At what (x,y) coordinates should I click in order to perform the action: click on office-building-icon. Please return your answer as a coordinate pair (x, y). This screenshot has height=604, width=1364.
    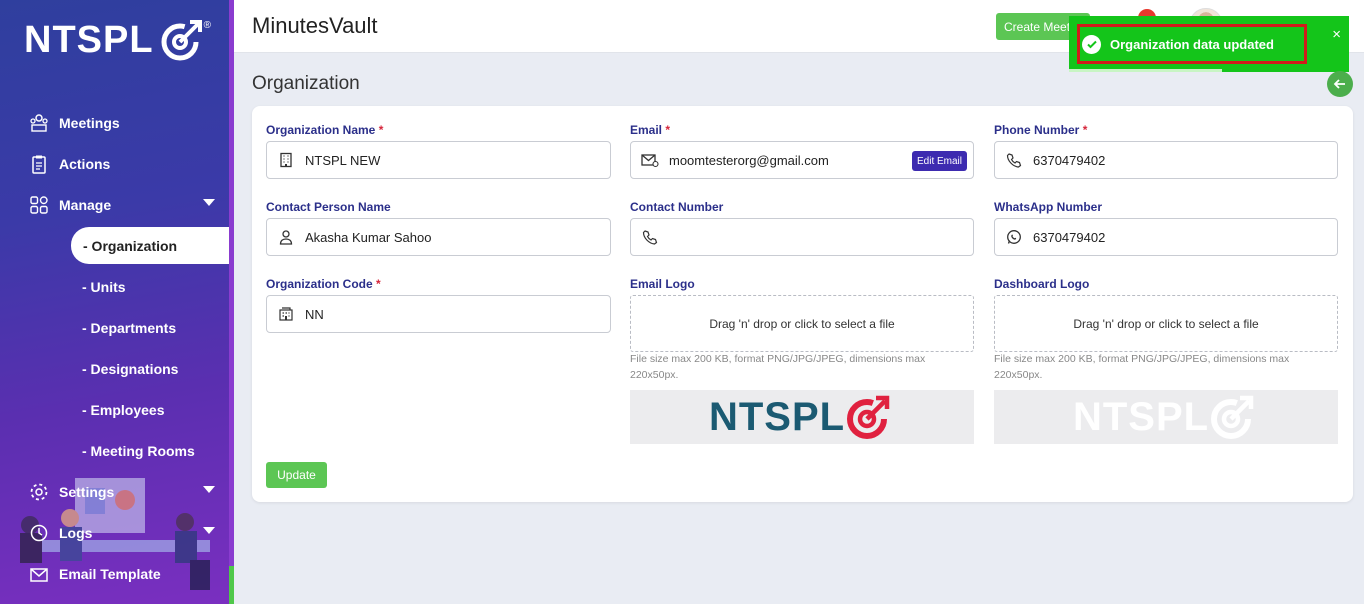
    Looking at the image, I should click on (286, 314).